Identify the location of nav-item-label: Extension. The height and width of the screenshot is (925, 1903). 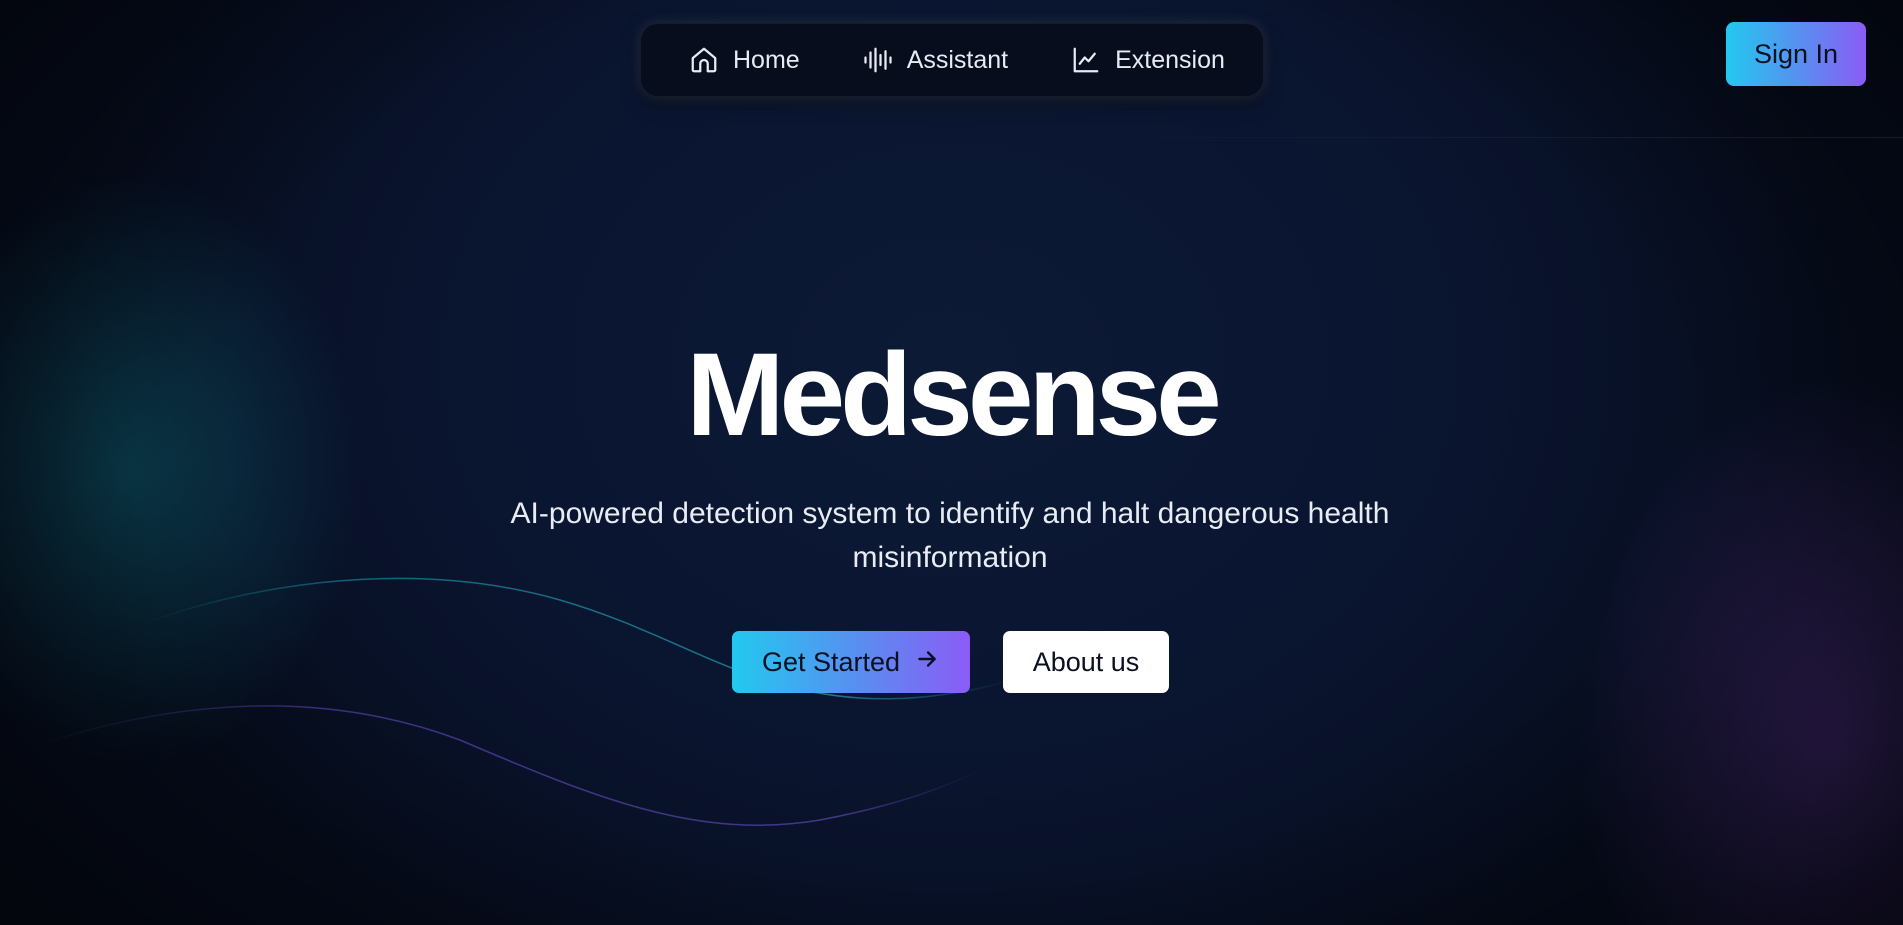
(1170, 59).